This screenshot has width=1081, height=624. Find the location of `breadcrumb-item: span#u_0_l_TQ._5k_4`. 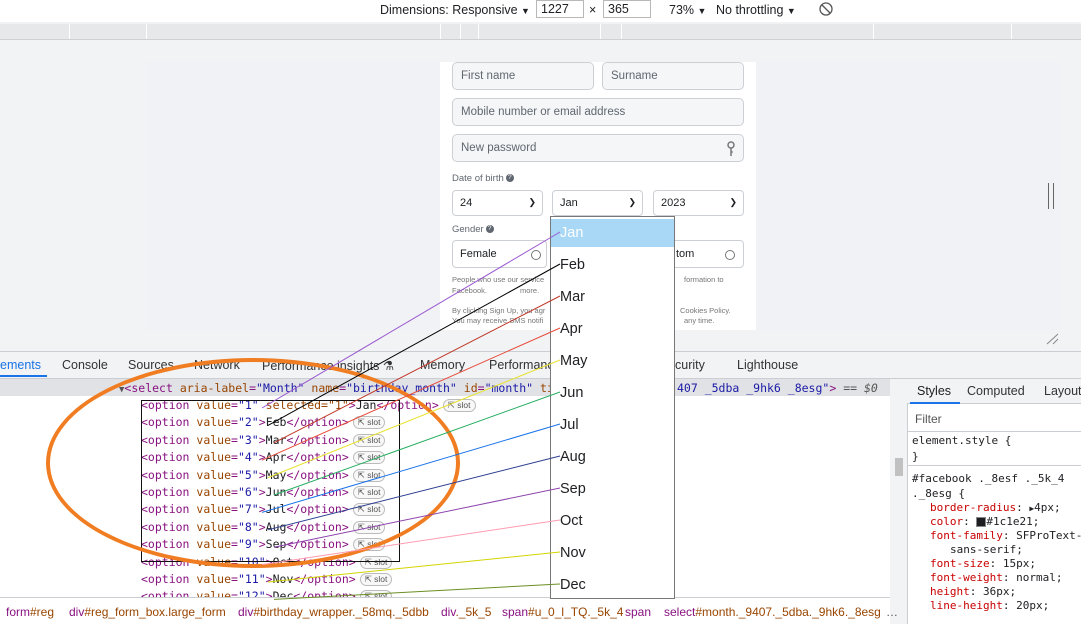

breadcrumb-item: span#u_0_l_TQ._5k_4 is located at coordinates (562, 612).